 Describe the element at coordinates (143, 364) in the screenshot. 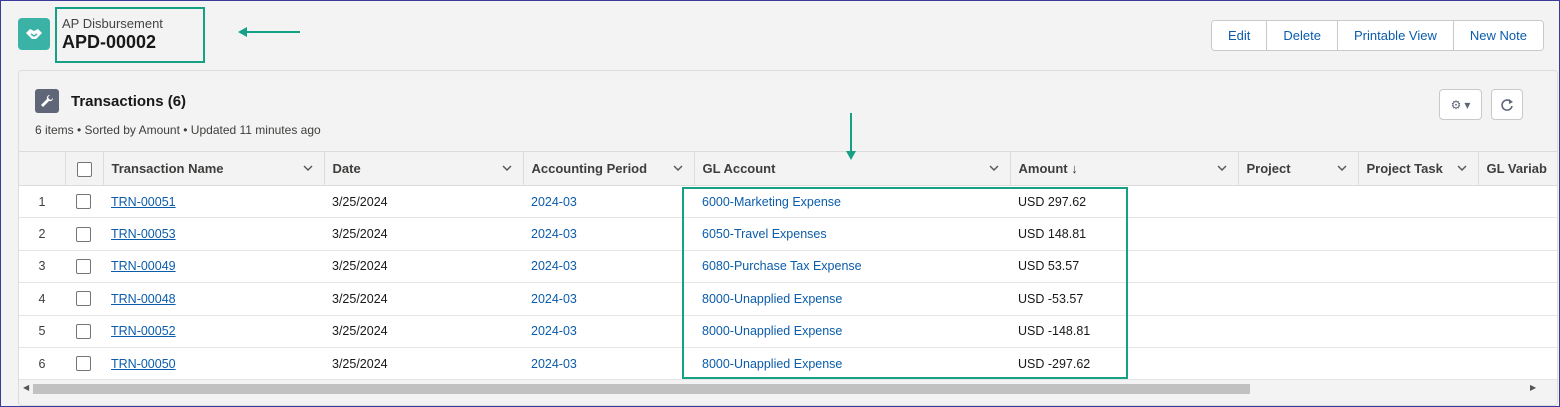

I see `transaction-link: TRN-00050` at that location.